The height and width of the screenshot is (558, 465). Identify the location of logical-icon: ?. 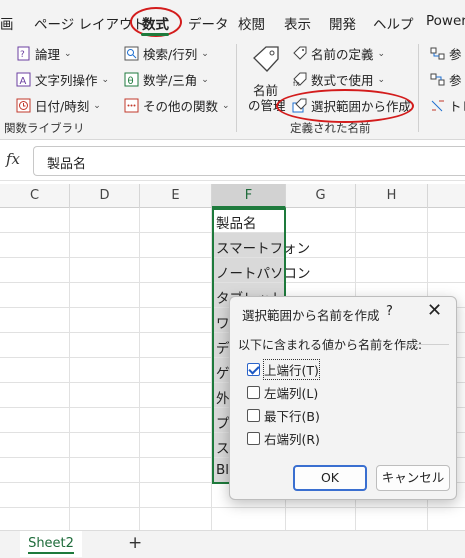
(23, 53).